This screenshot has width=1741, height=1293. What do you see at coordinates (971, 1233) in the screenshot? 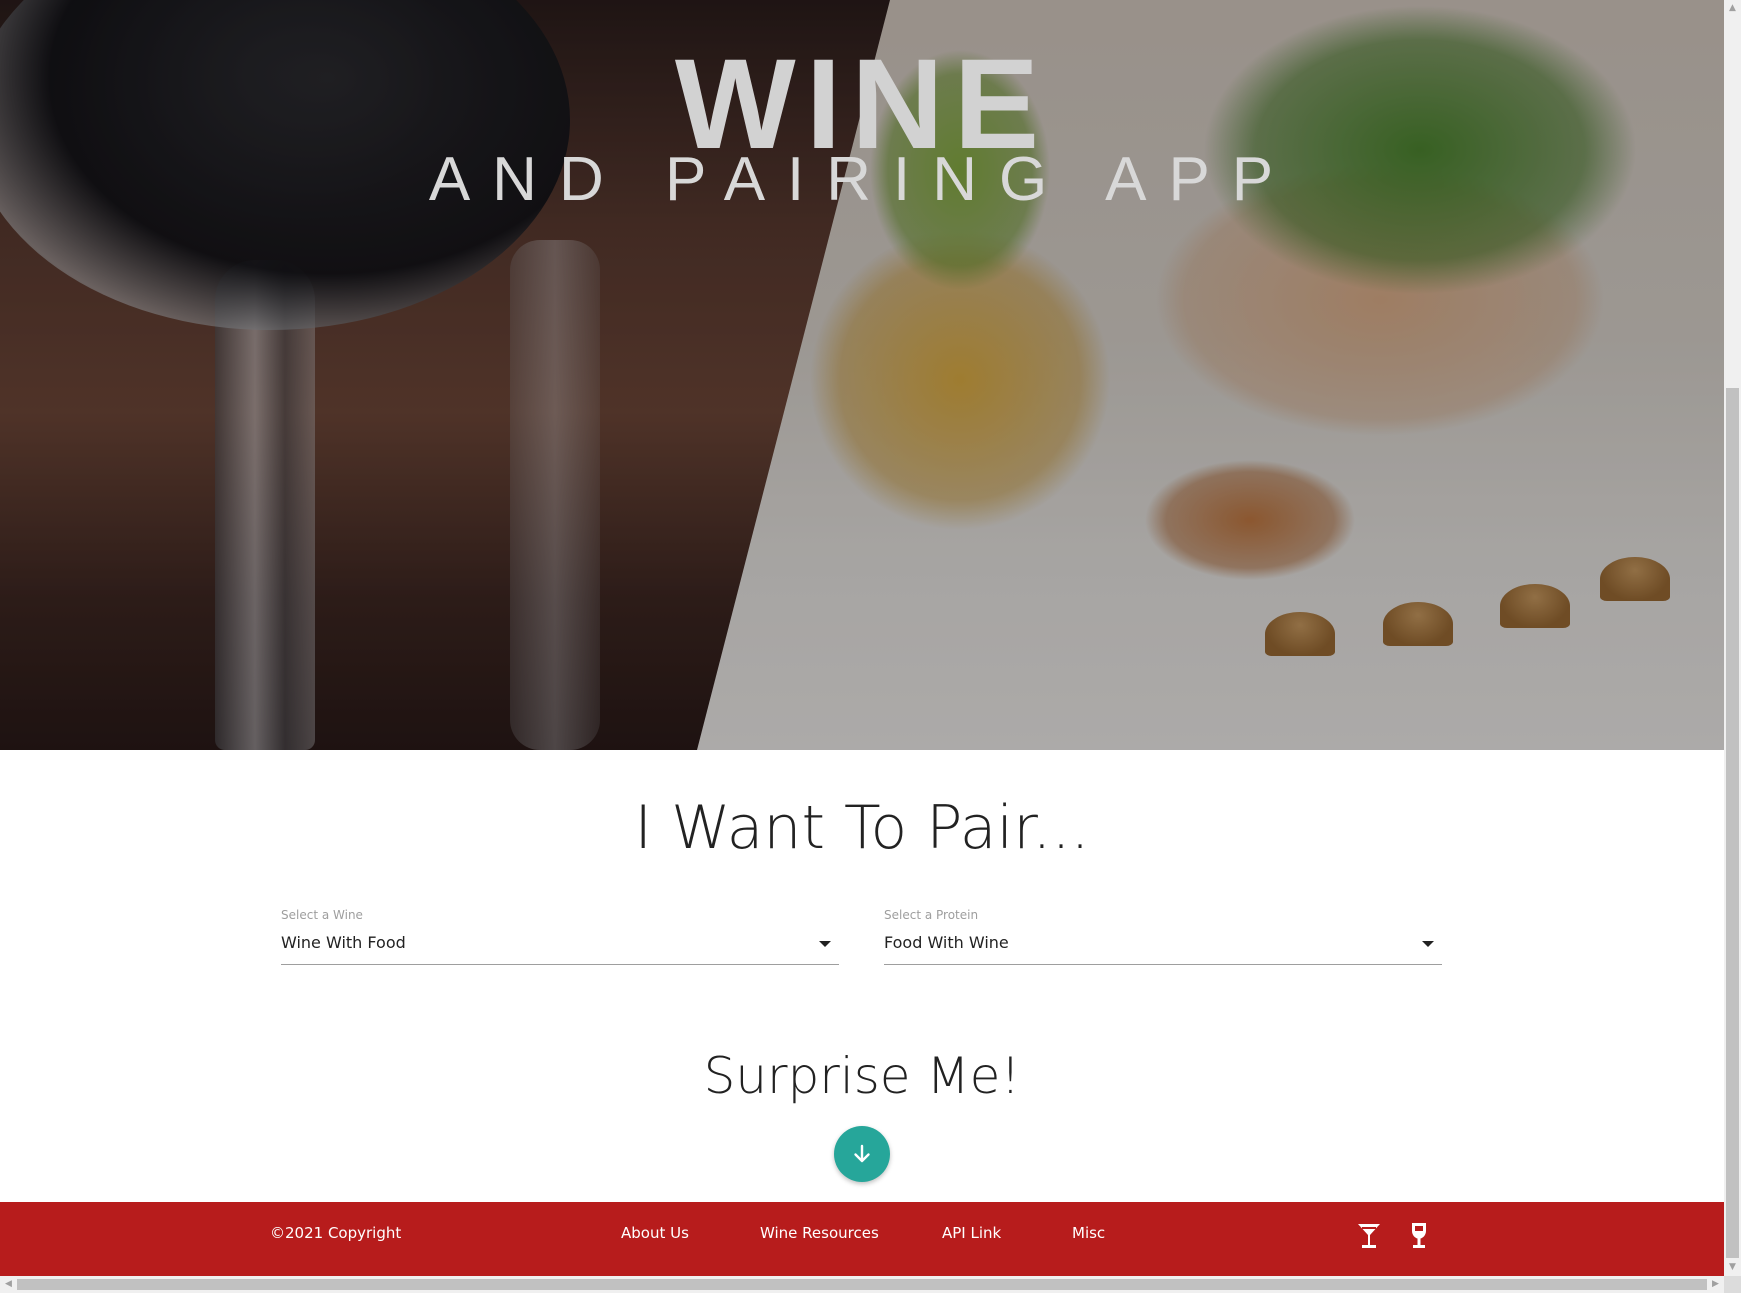
I see `footer-link-api: API Link` at bounding box center [971, 1233].